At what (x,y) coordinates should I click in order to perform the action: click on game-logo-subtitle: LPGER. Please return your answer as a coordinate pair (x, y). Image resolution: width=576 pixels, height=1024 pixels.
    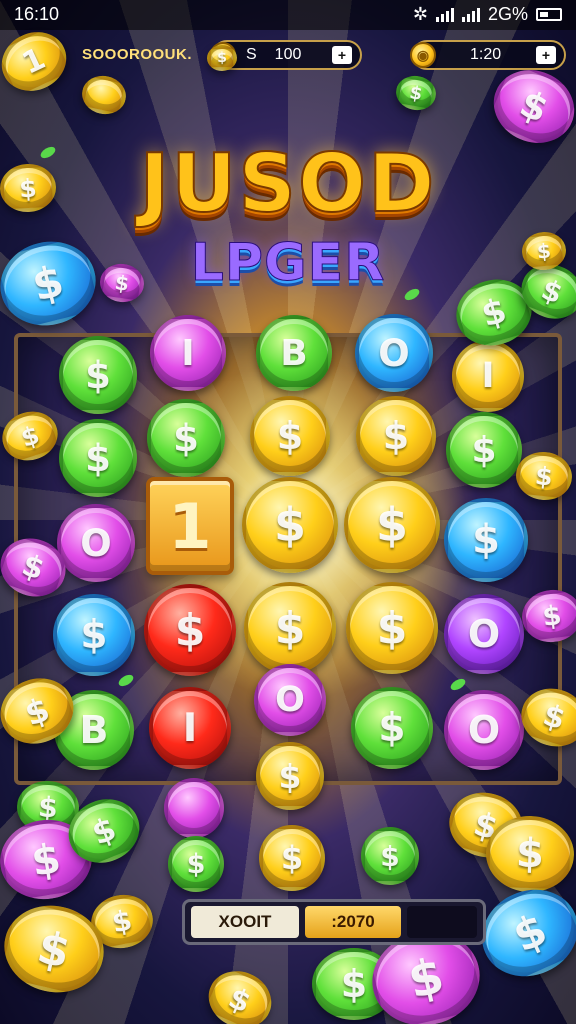
    Looking at the image, I should click on (288, 263).